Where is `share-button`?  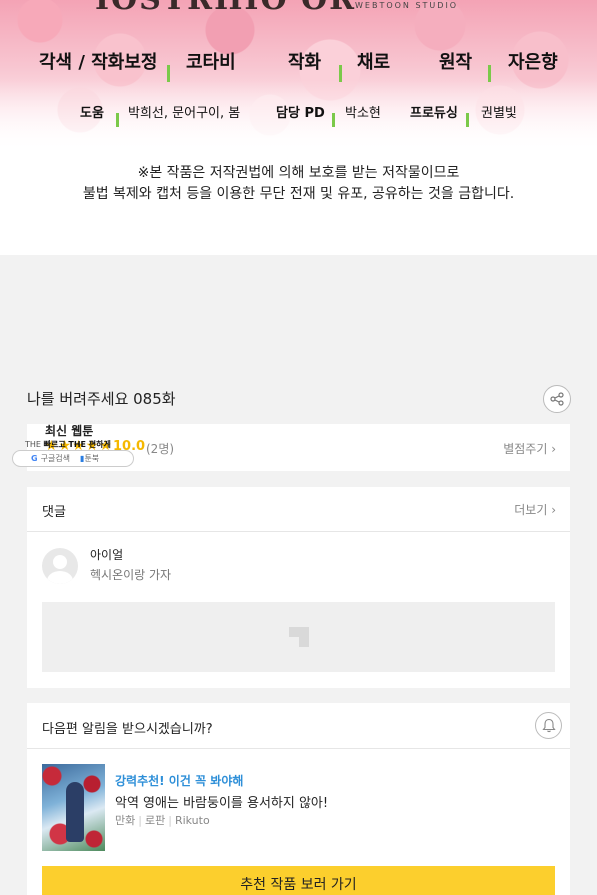 share-button is located at coordinates (557, 399).